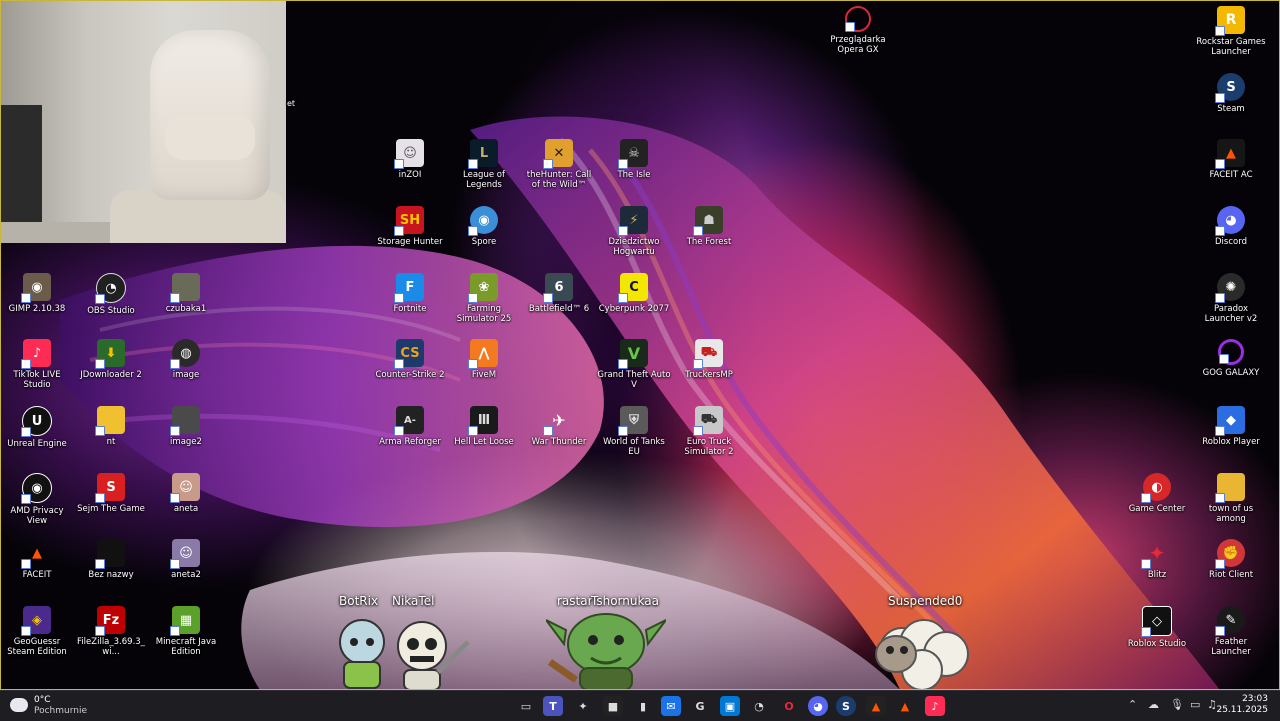 Image resolution: width=1280 pixels, height=721 pixels. What do you see at coordinates (858, 30) in the screenshot?
I see `desktop-icon-opera-gx: Przeglądarka Opera GX` at bounding box center [858, 30].